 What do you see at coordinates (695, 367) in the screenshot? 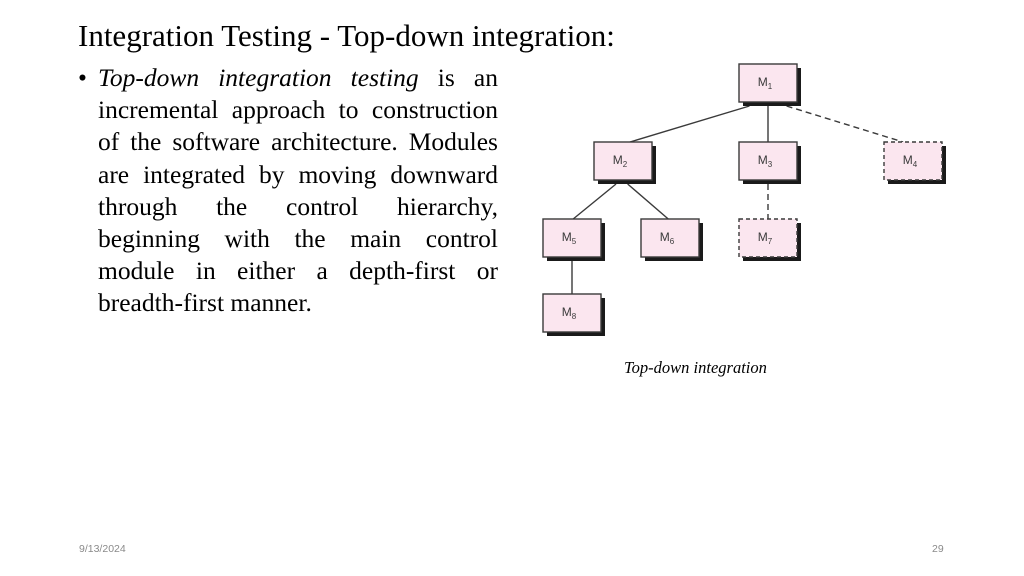
I see `diagram-caption: Top-down integration` at bounding box center [695, 367].